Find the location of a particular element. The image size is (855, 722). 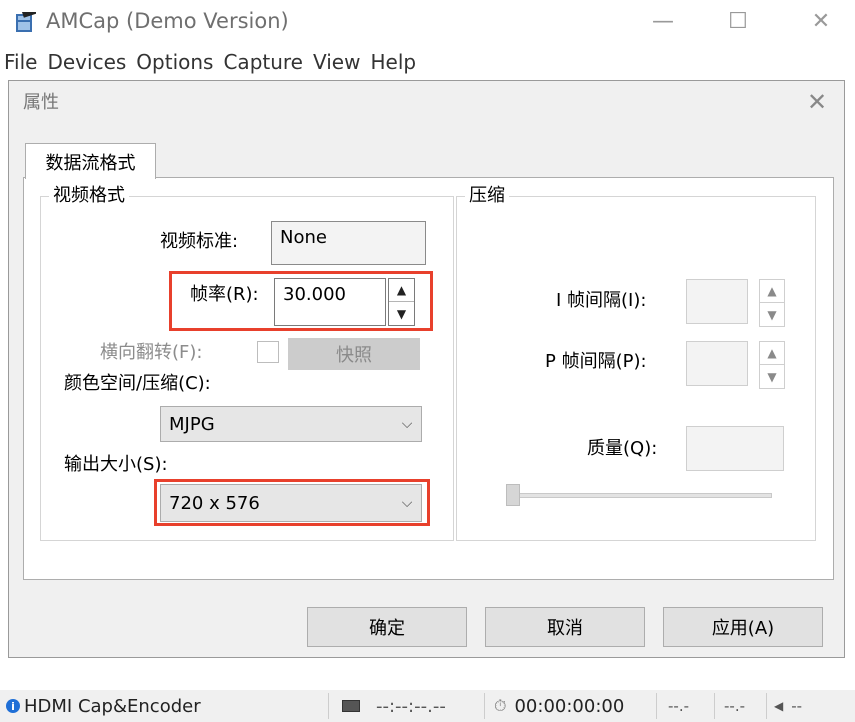

minimize-button: — is located at coordinates (663, 21).